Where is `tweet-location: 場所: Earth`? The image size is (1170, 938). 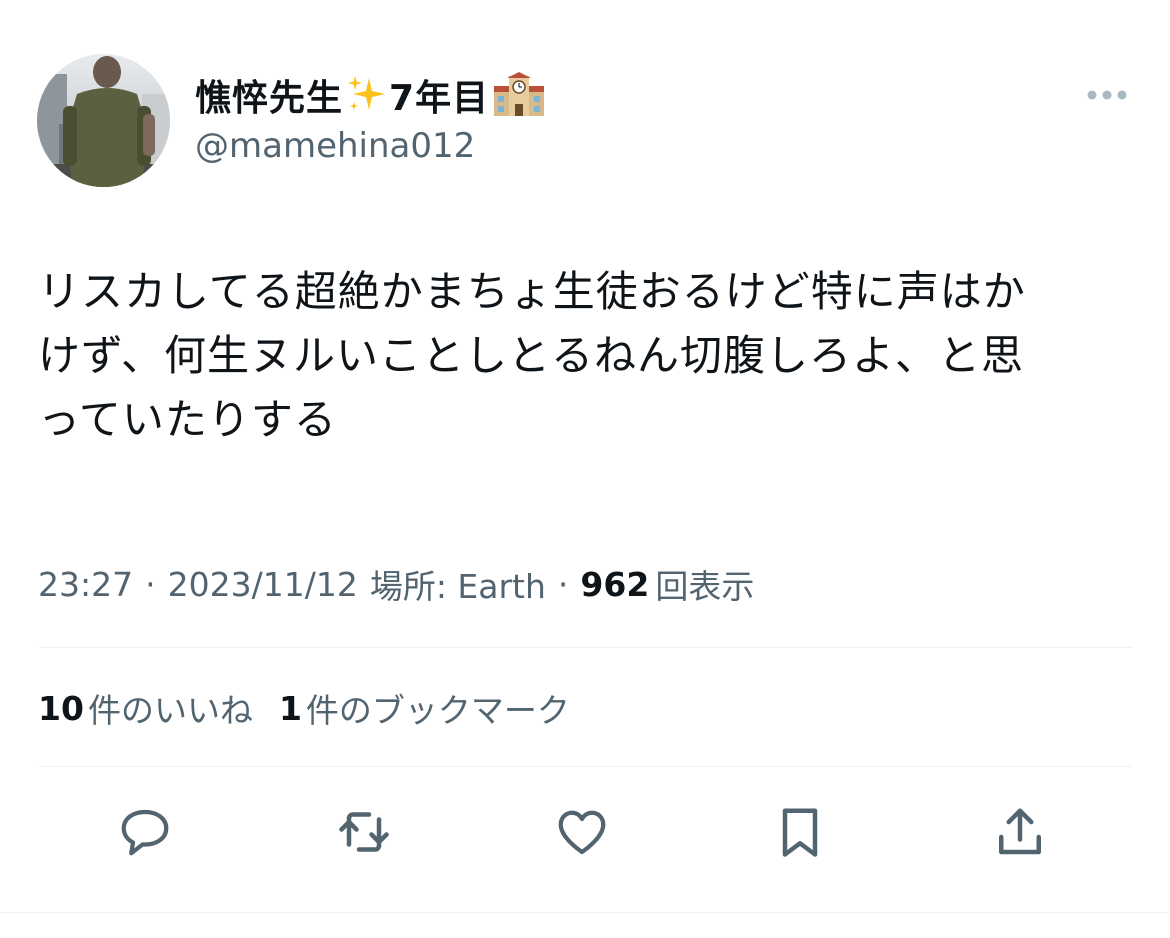 tweet-location: 場所: Earth is located at coordinates (457, 586).